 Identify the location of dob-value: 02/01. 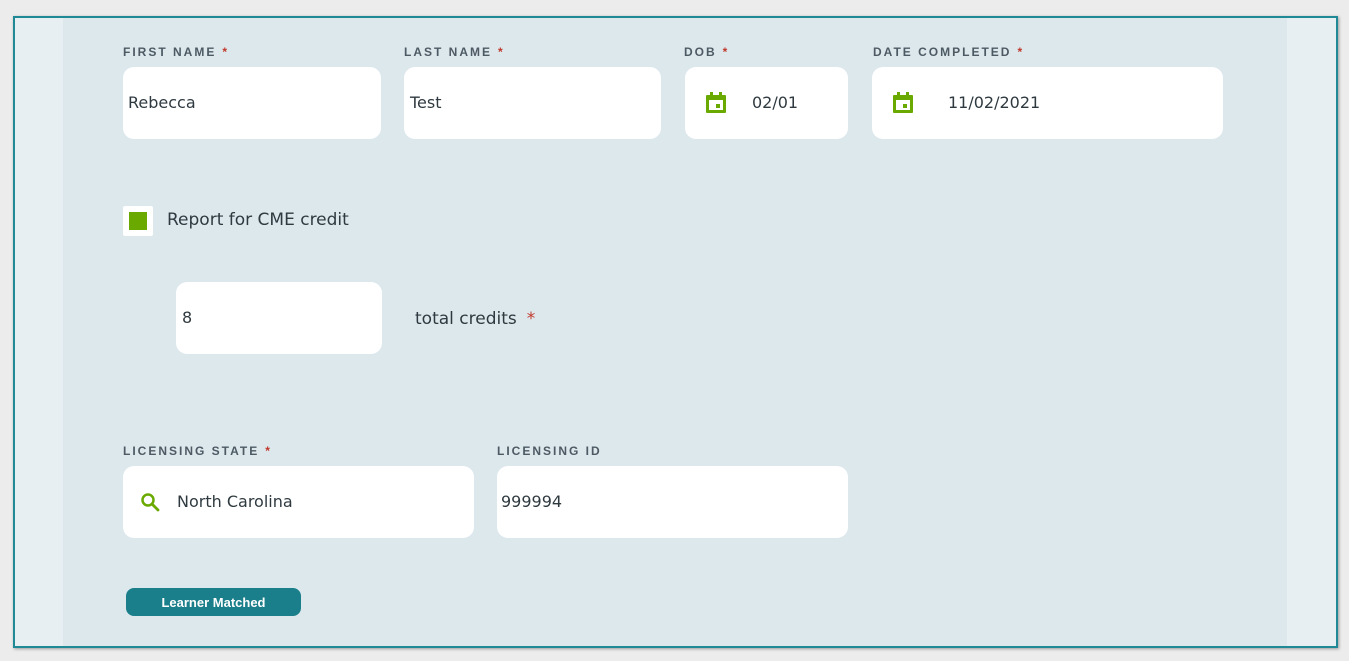
(775, 102).